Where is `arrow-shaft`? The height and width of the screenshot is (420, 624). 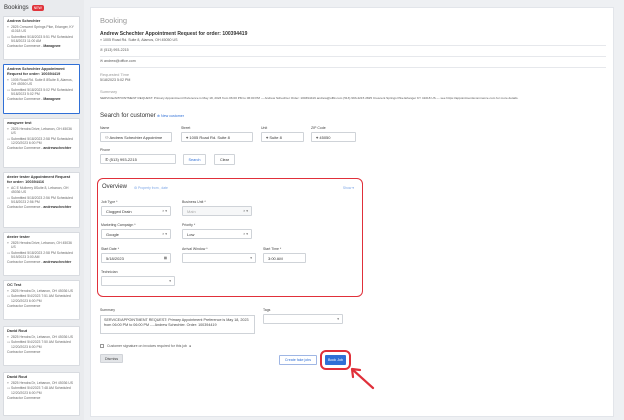
arrow-shaft is located at coordinates (363, 379).